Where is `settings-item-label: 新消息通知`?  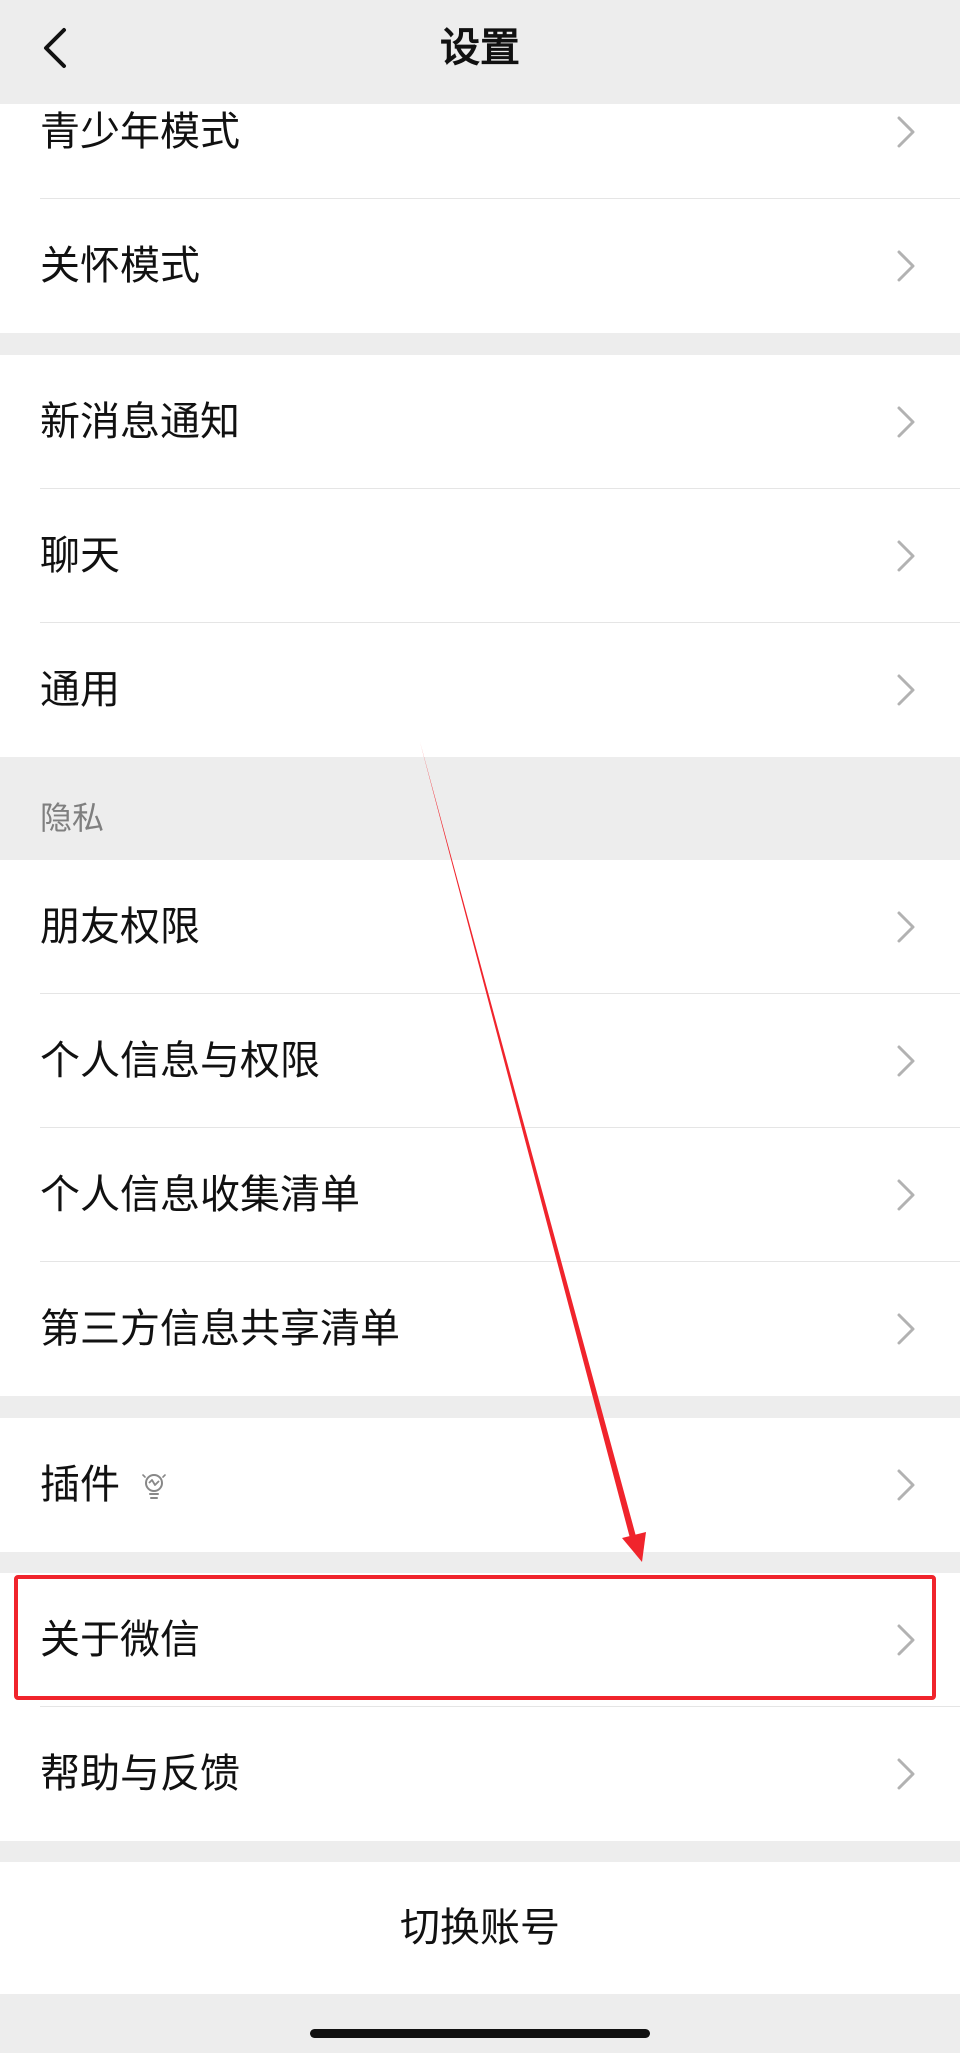 settings-item-label: 新消息通知 is located at coordinates (140, 422).